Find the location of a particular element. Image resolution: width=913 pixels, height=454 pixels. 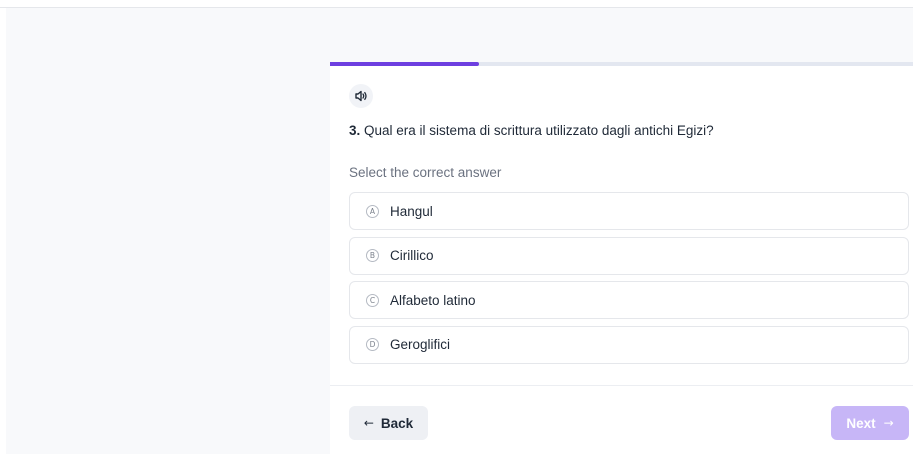

top-bar is located at coordinates (456, 4).